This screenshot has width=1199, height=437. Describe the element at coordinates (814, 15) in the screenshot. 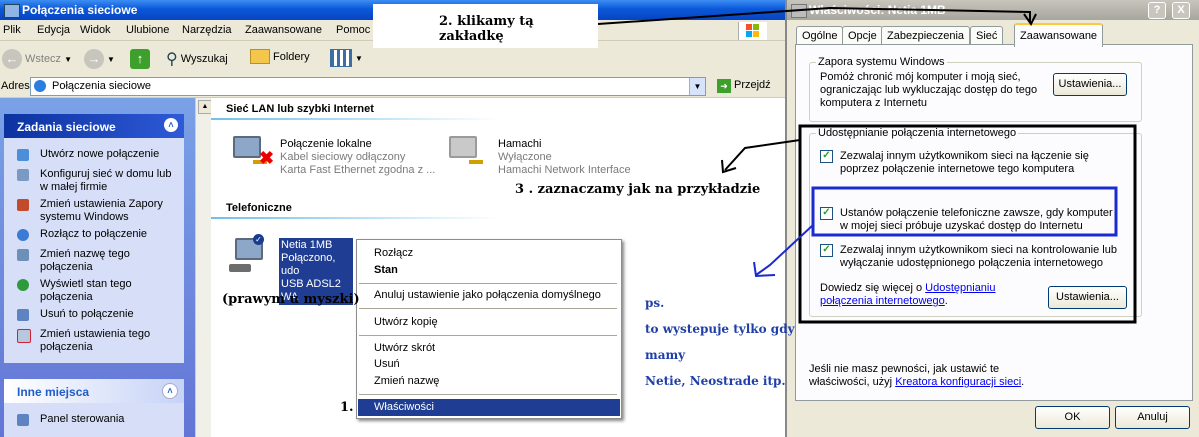

I see `arrow-to-advanced-tab` at that location.